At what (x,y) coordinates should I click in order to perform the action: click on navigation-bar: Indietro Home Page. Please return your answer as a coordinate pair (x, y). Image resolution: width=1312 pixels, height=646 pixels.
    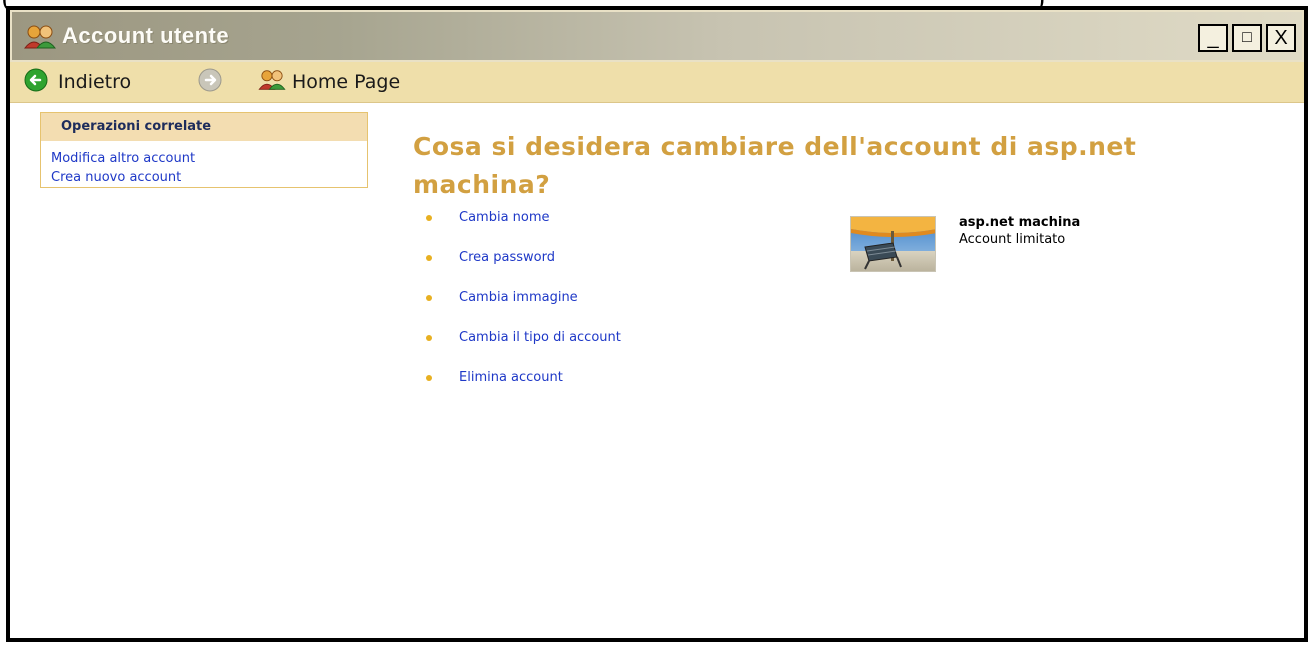
    Looking at the image, I should click on (657, 82).